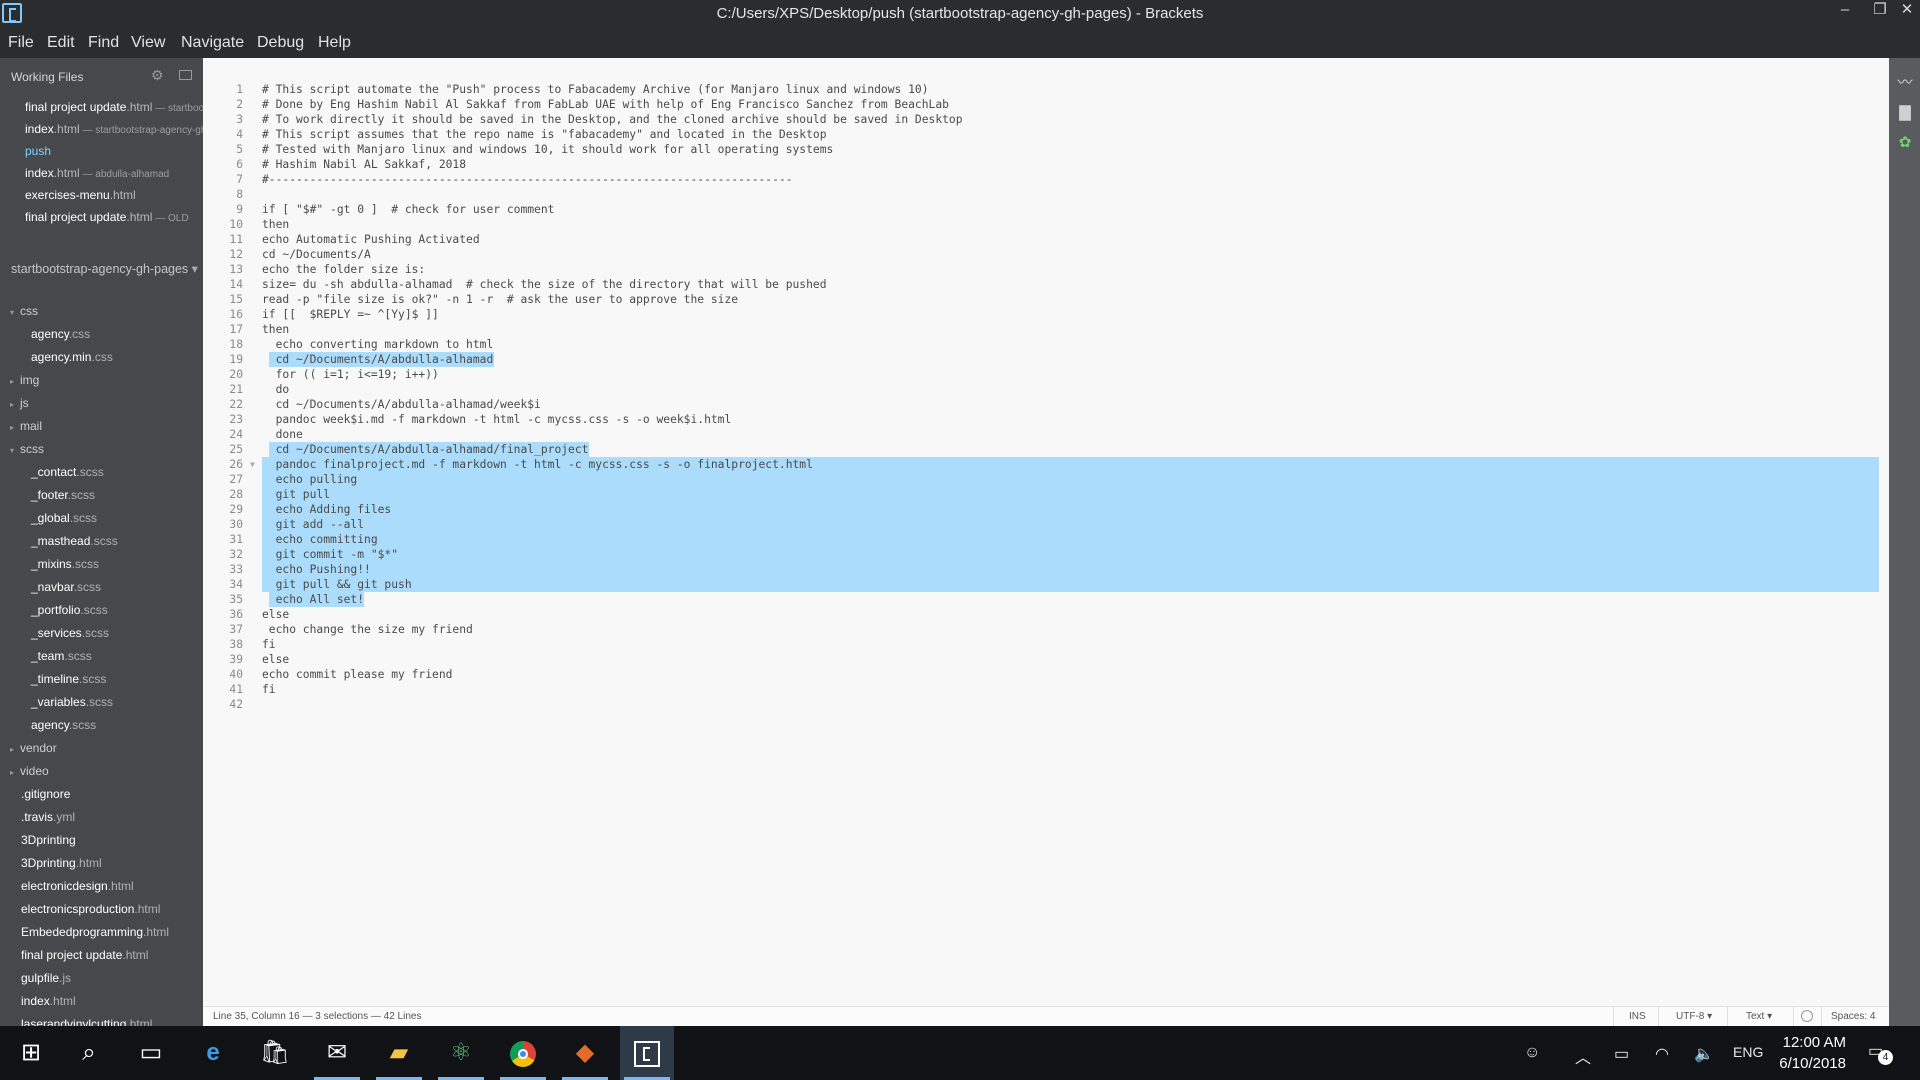  What do you see at coordinates (1046, 374) in the screenshot?
I see `code-line: 20 for (( i=1; i<=19; i++))` at bounding box center [1046, 374].